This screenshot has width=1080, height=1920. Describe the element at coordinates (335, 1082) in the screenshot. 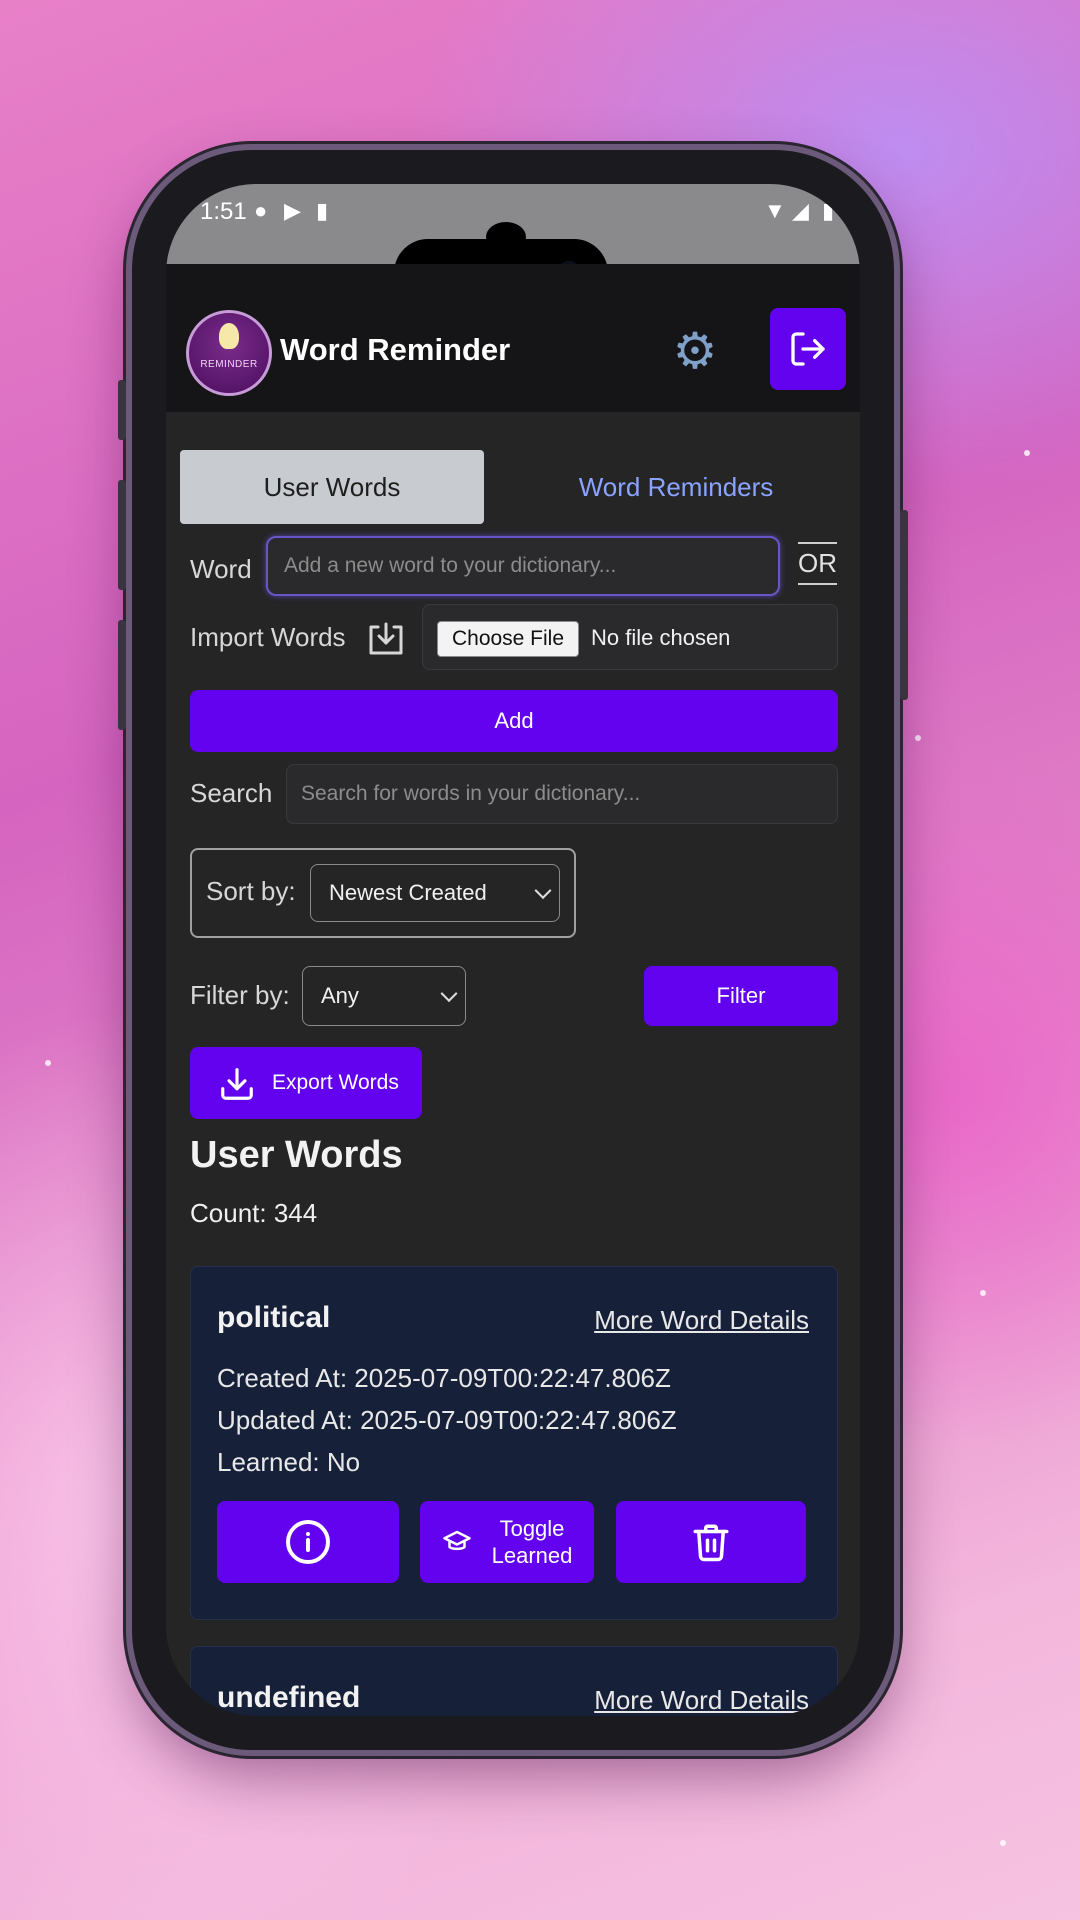

I see `export-words-label: Export Words` at that location.